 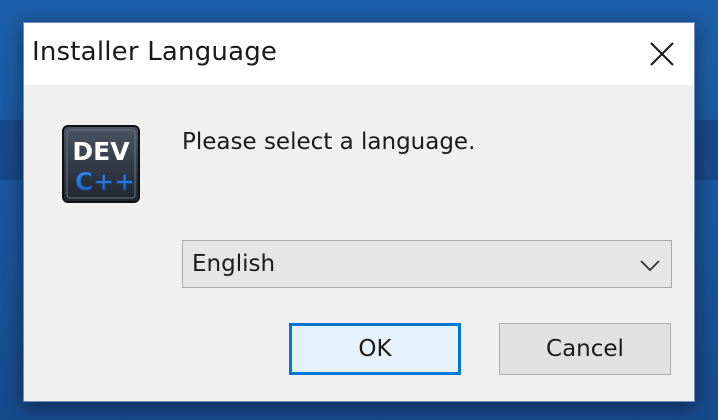 I want to click on cancel-button: Cancel, so click(x=585, y=349).